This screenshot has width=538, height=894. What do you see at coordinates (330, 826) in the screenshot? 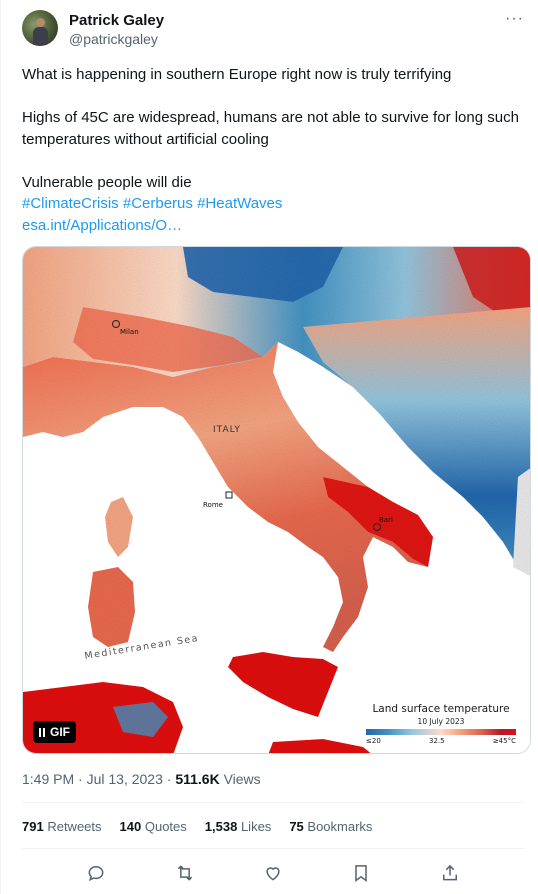
I see `bookmarks-stat: 75 Bookmarks` at bounding box center [330, 826].